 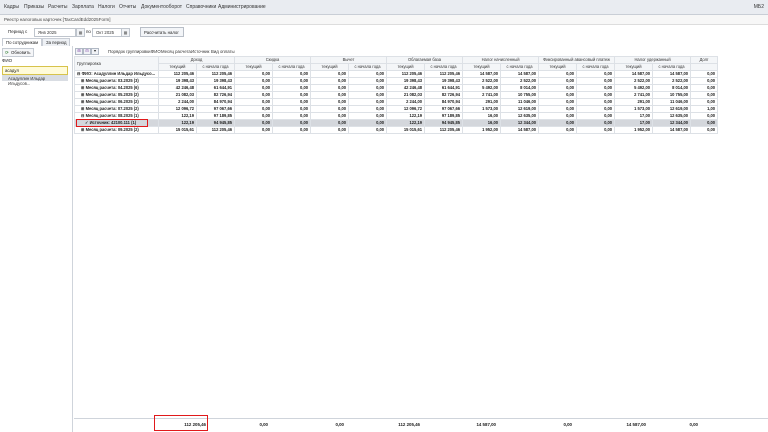 I want to click on menu-item-reports: Отчеты, so click(x=127, y=7).